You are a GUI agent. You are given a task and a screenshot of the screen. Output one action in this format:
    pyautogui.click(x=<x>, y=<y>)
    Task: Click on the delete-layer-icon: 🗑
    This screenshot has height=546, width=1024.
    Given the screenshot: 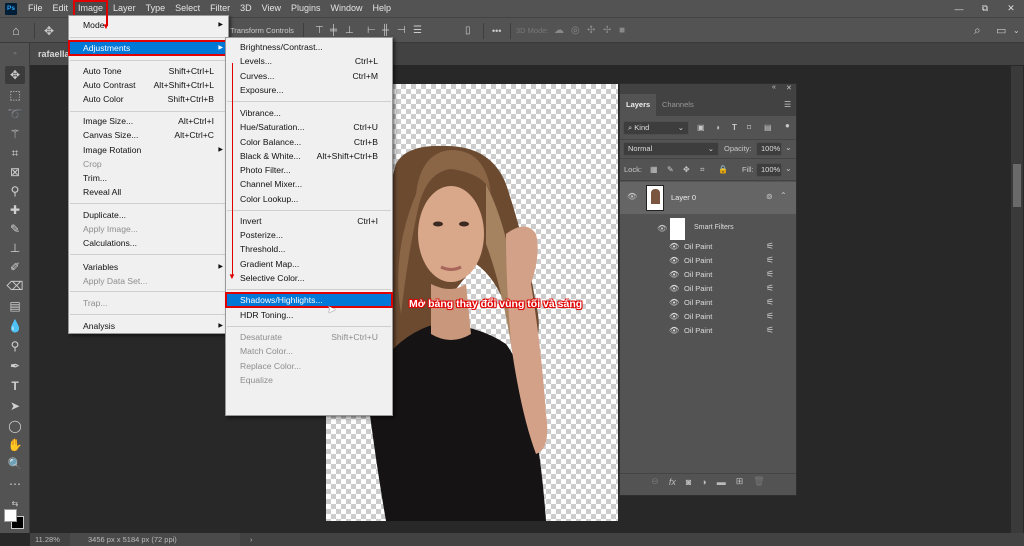 What is the action you would take?
    pyautogui.click(x=758, y=481)
    